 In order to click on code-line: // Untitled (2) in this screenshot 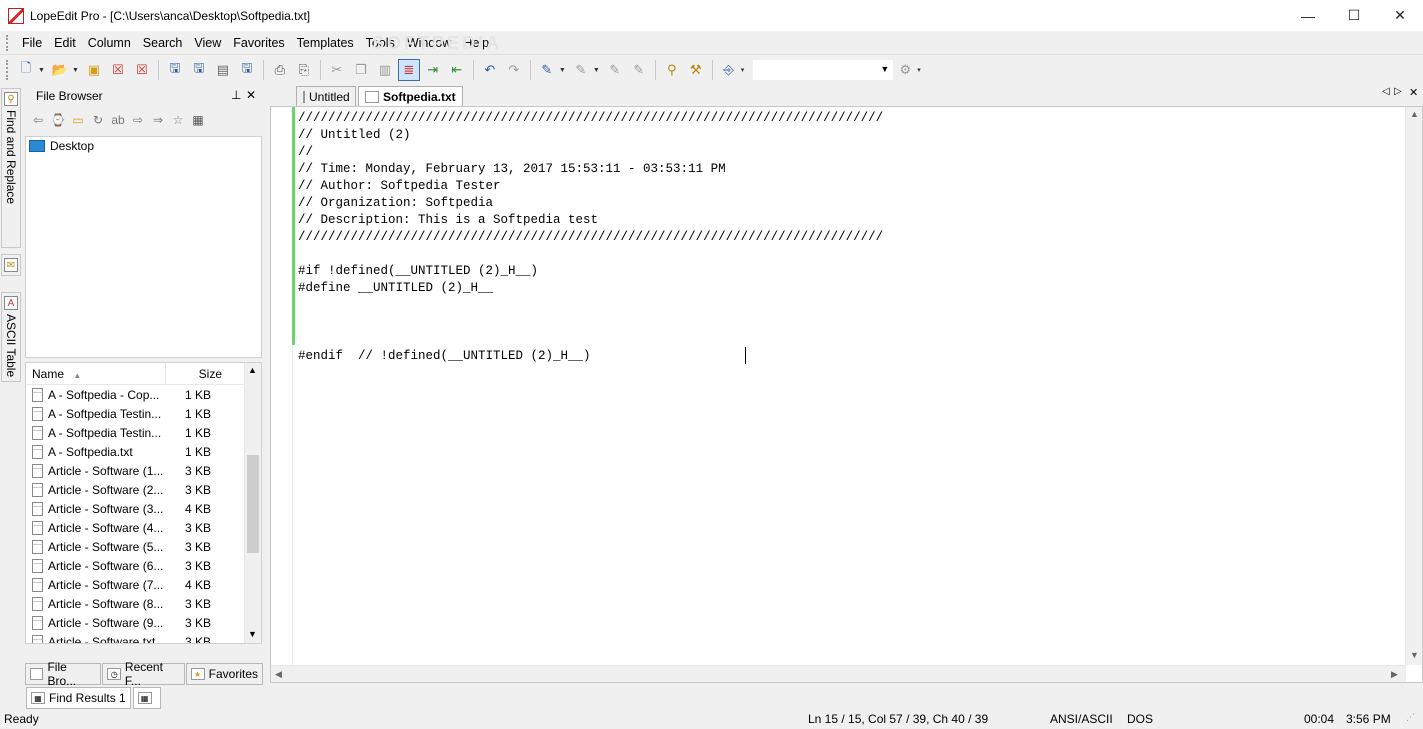, I will do `click(590, 135)`.